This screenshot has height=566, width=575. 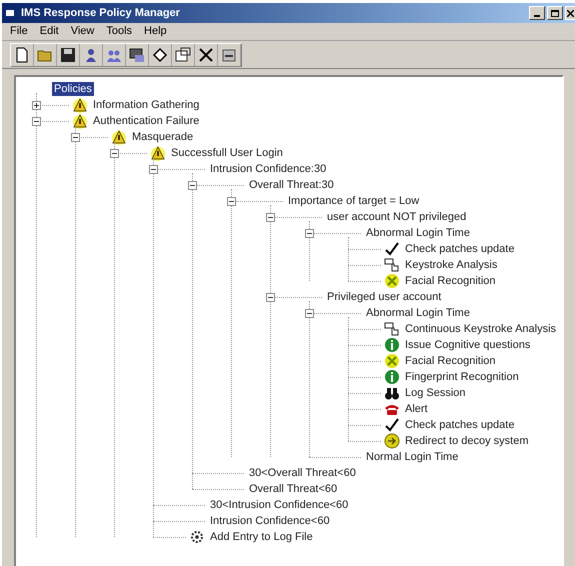 What do you see at coordinates (466, 441) in the screenshot?
I see `tree-item: Redirect to decoy system` at bounding box center [466, 441].